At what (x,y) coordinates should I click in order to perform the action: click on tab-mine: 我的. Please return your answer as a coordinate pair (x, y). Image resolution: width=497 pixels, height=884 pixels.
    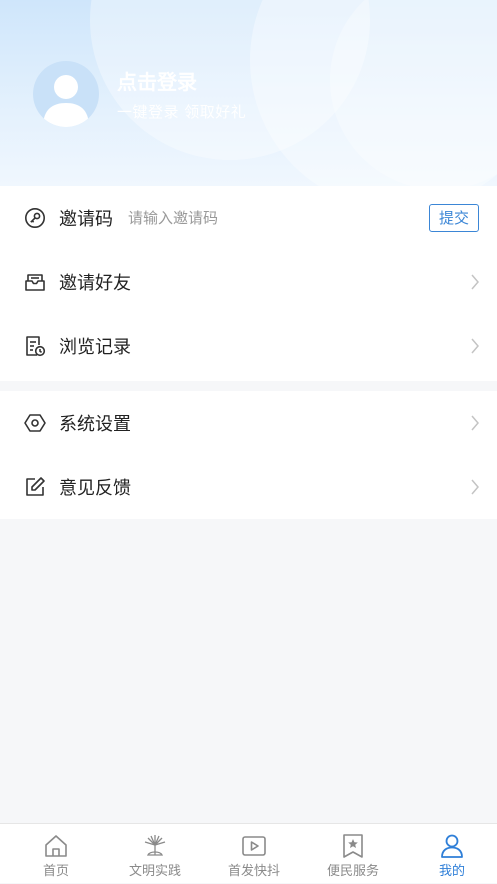
    Looking at the image, I should click on (449, 854).